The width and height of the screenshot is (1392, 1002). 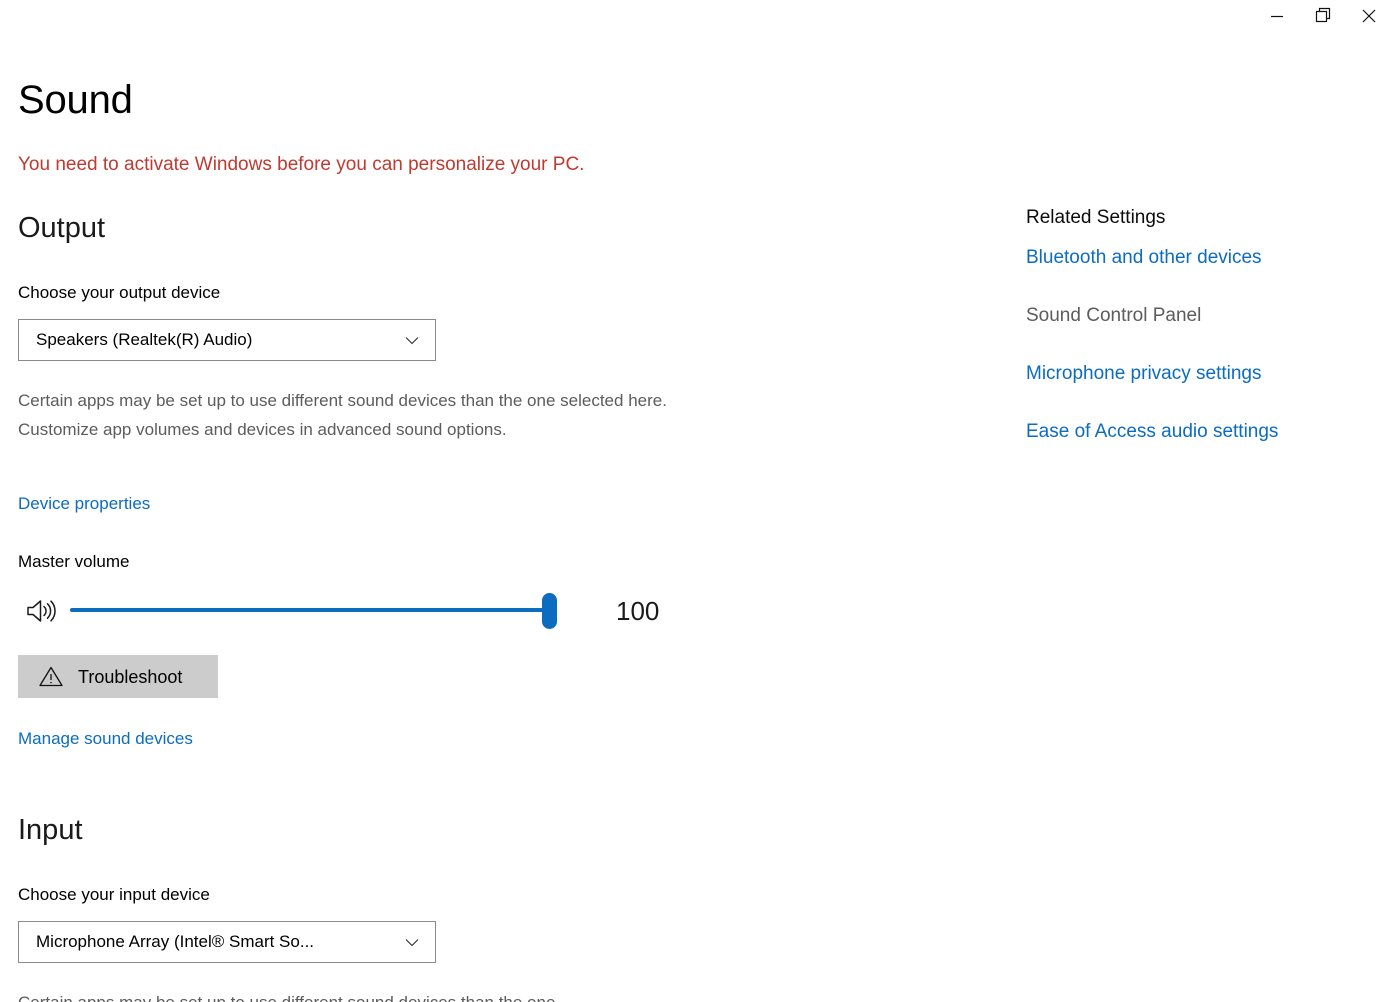 What do you see at coordinates (74, 561) in the screenshot?
I see `master-volume-label: Master volume` at bounding box center [74, 561].